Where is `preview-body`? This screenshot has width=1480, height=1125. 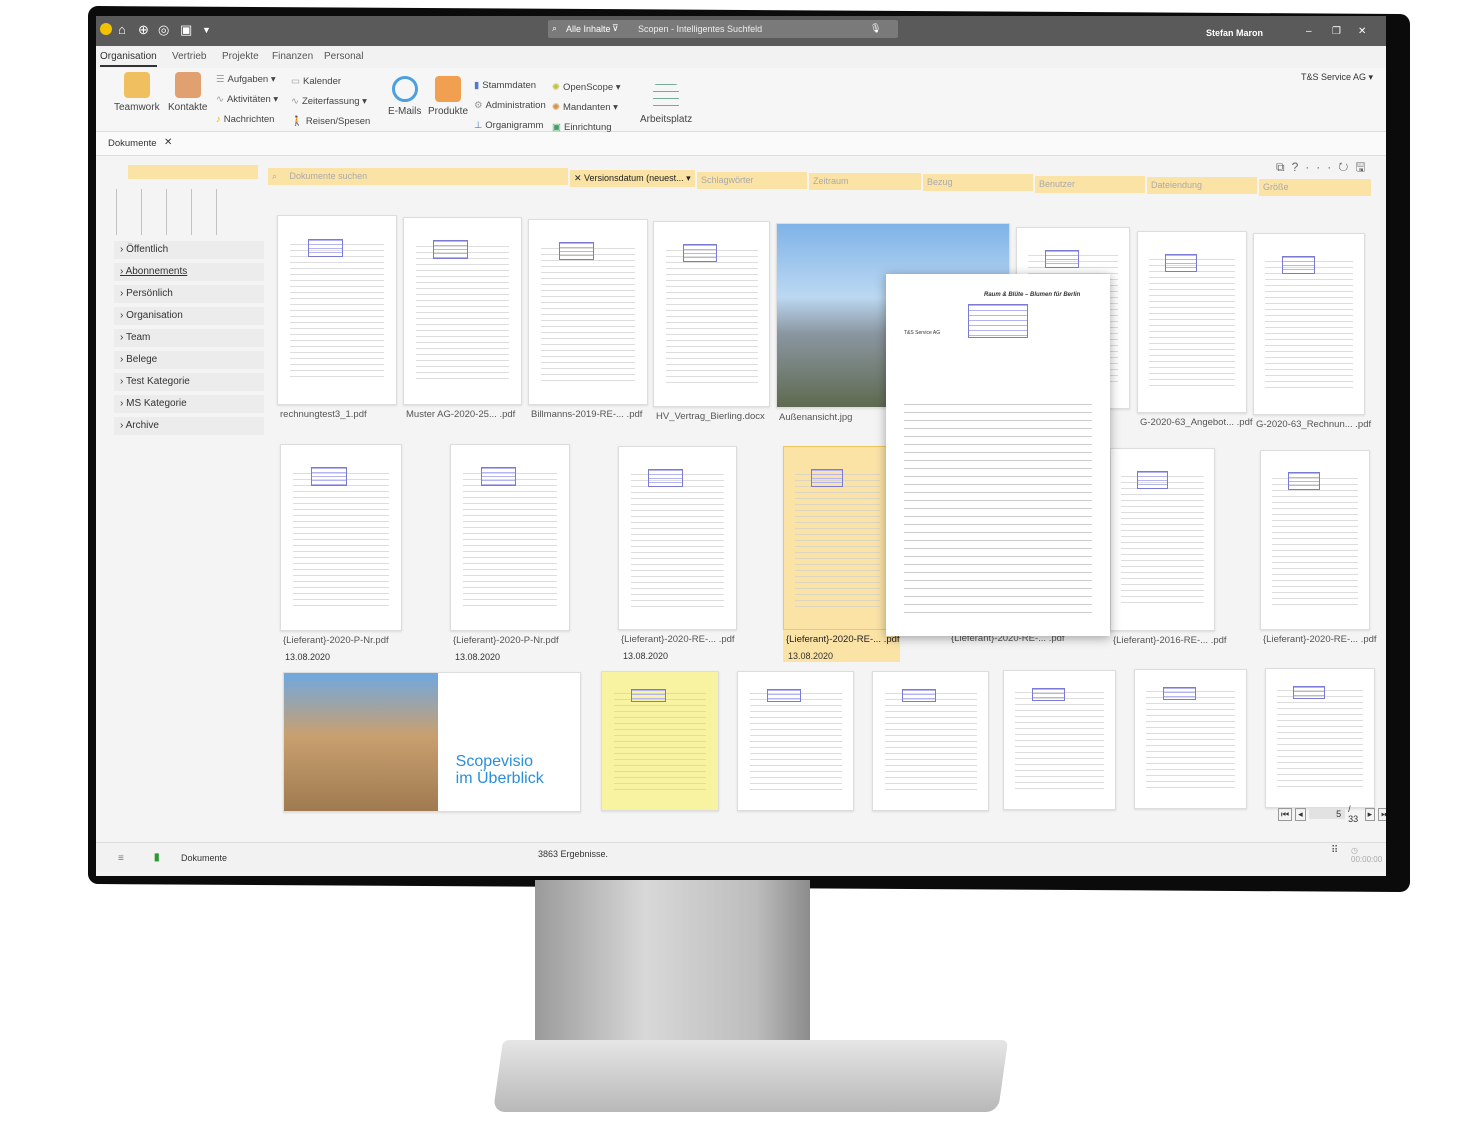
preview-body is located at coordinates (998, 510).